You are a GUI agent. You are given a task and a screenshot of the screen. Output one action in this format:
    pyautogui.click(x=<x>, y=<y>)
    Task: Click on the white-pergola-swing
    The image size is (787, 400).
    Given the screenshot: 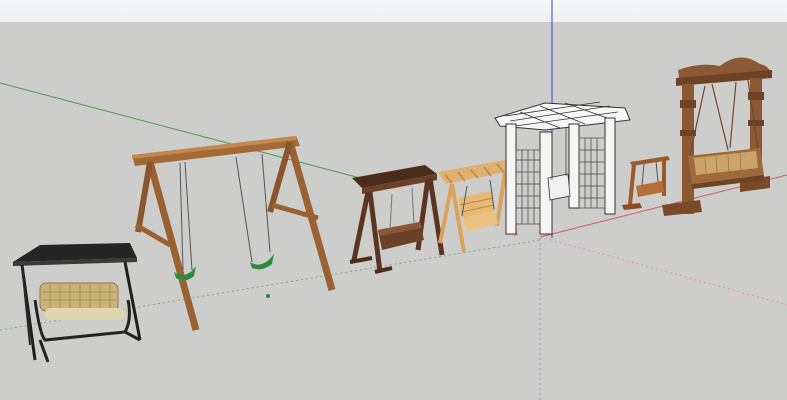 What is the action you would take?
    pyautogui.click(x=562, y=168)
    